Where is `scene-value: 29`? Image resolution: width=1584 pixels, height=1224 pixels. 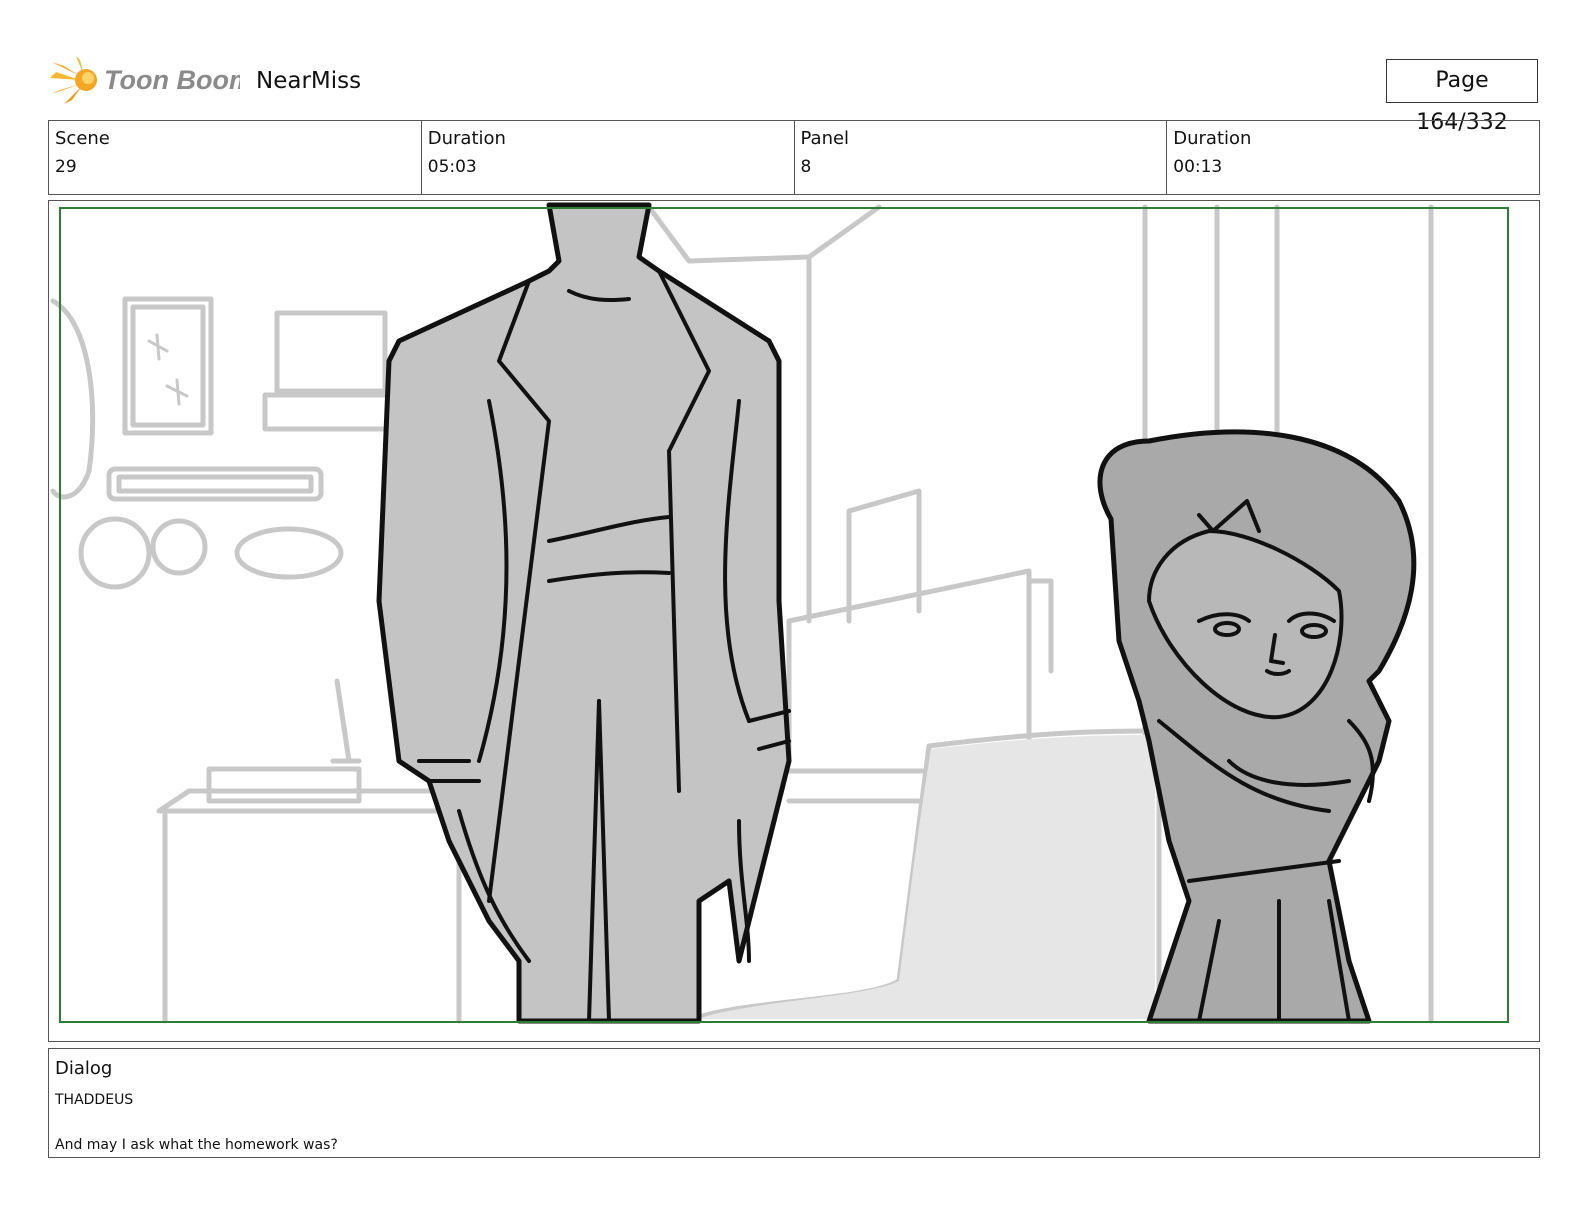
scene-value: 29 is located at coordinates (66, 167).